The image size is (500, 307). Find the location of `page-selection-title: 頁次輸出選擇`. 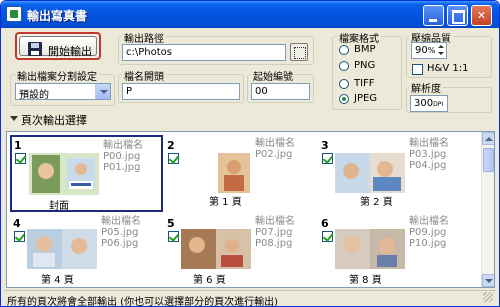

page-selection-title: 頁次輸出選擇 is located at coordinates (48, 120).